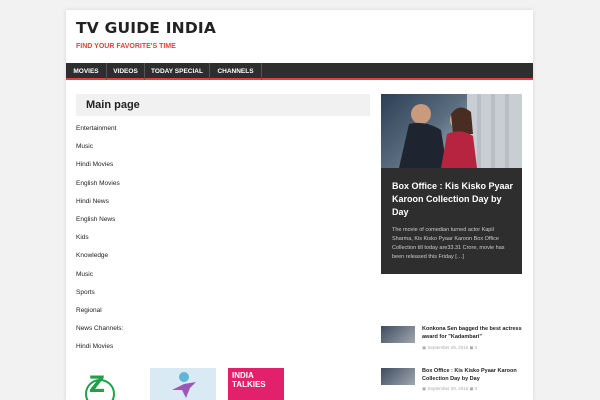 This screenshot has height=400, width=600. Describe the element at coordinates (223, 129) in the screenshot. I see `category-link: Entertainment` at that location.